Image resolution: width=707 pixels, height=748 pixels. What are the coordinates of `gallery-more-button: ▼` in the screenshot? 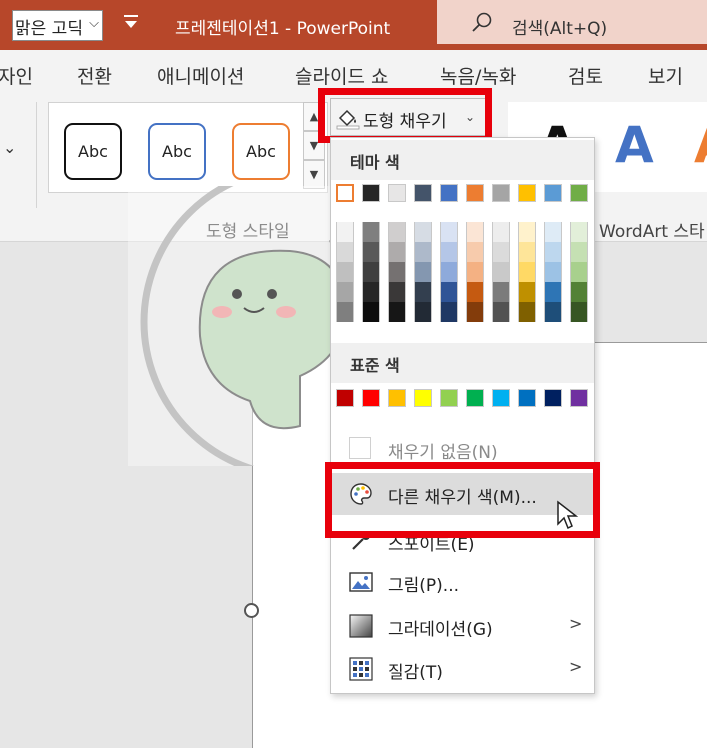 It's located at (314, 174).